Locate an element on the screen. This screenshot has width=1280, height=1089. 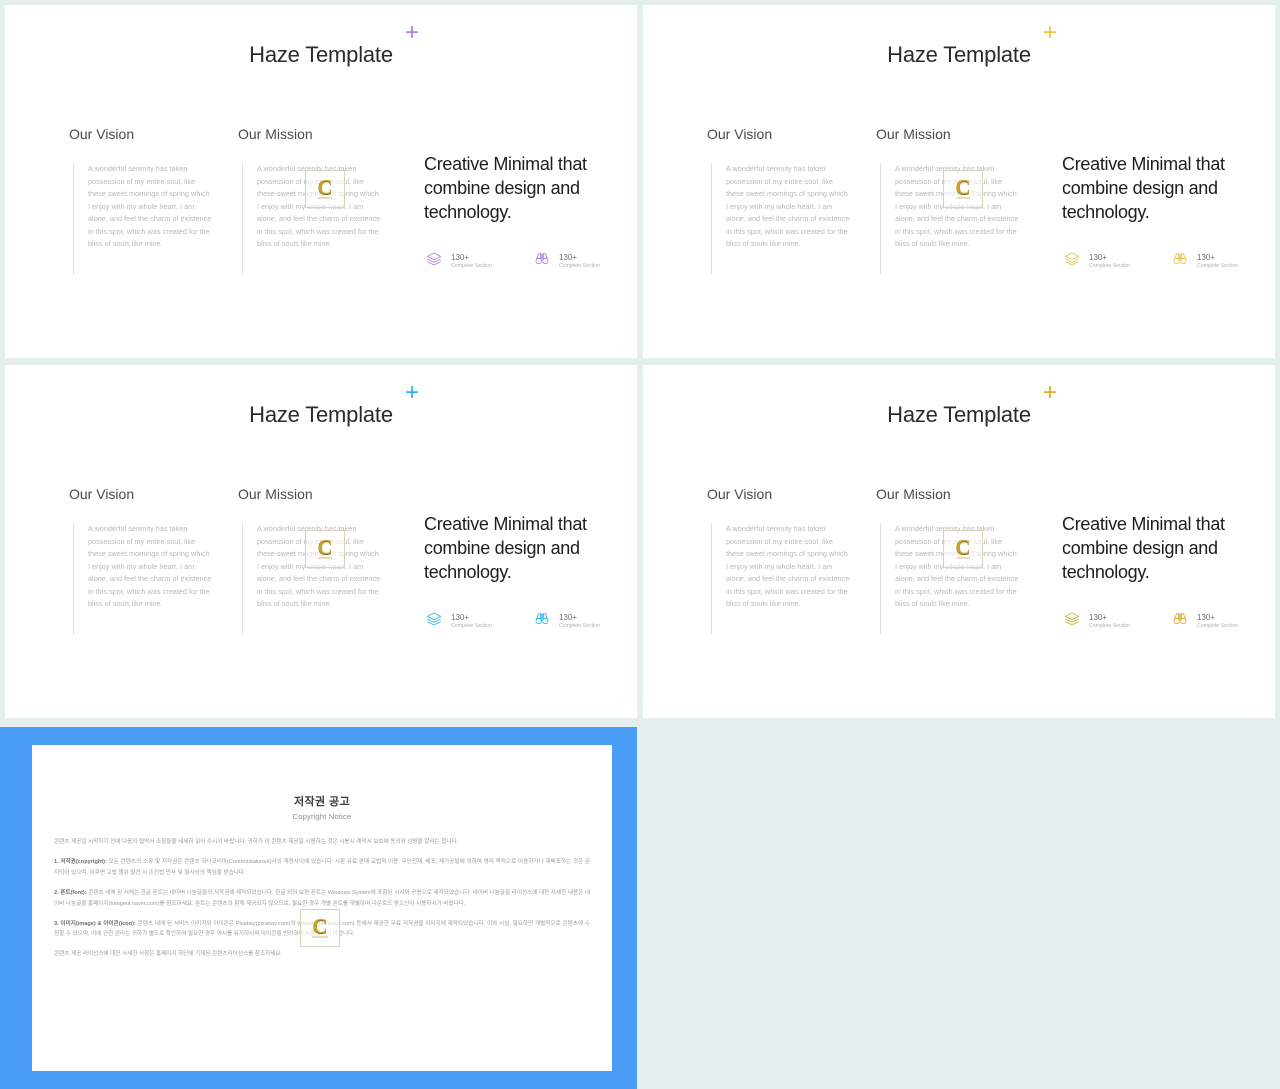
document-section-1-heading: 1. 저작권(copyright): is located at coordinates (80, 861).